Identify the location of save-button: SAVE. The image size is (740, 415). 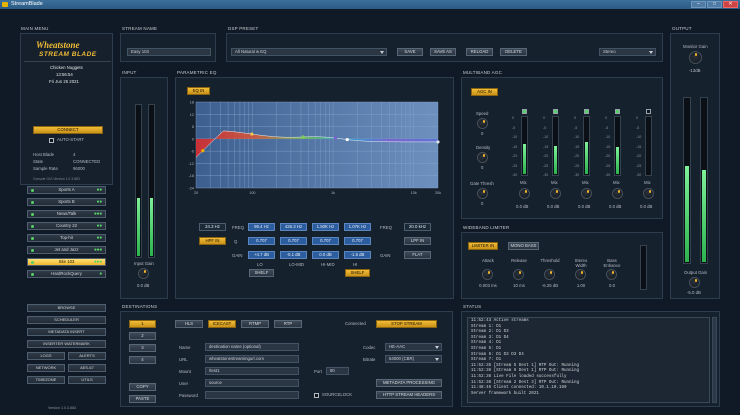
(410, 52).